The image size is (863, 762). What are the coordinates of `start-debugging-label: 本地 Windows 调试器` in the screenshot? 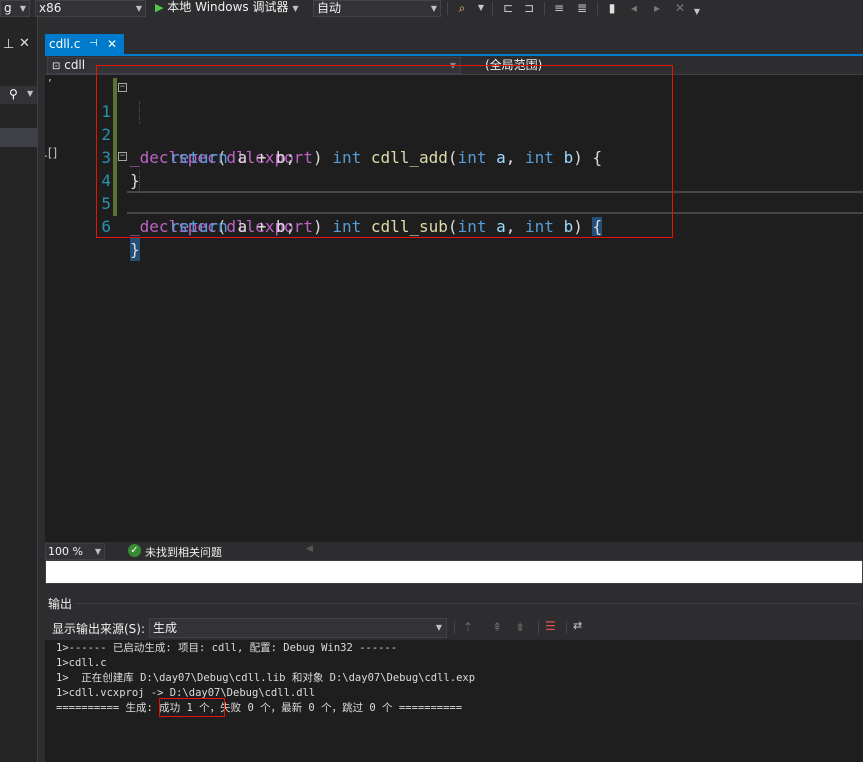 It's located at (228, 7).